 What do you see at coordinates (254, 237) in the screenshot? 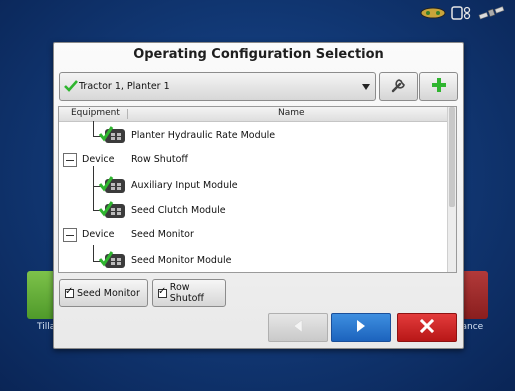
I see `tree-row-device: Device Seed Monitor` at bounding box center [254, 237].